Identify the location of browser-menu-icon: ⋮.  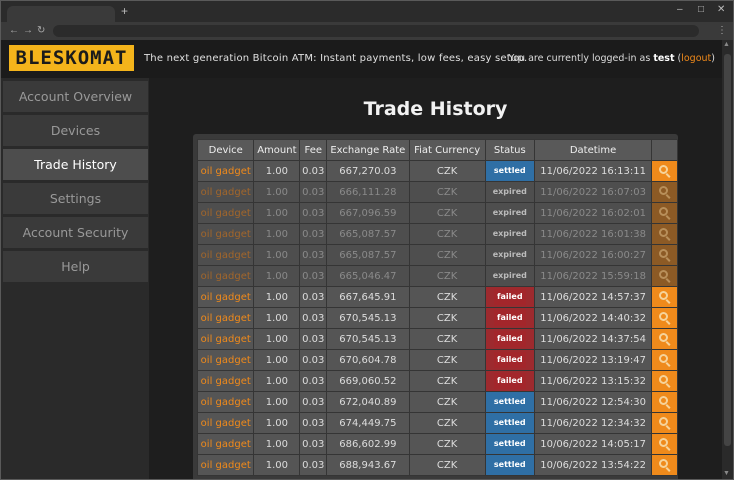
(722, 31).